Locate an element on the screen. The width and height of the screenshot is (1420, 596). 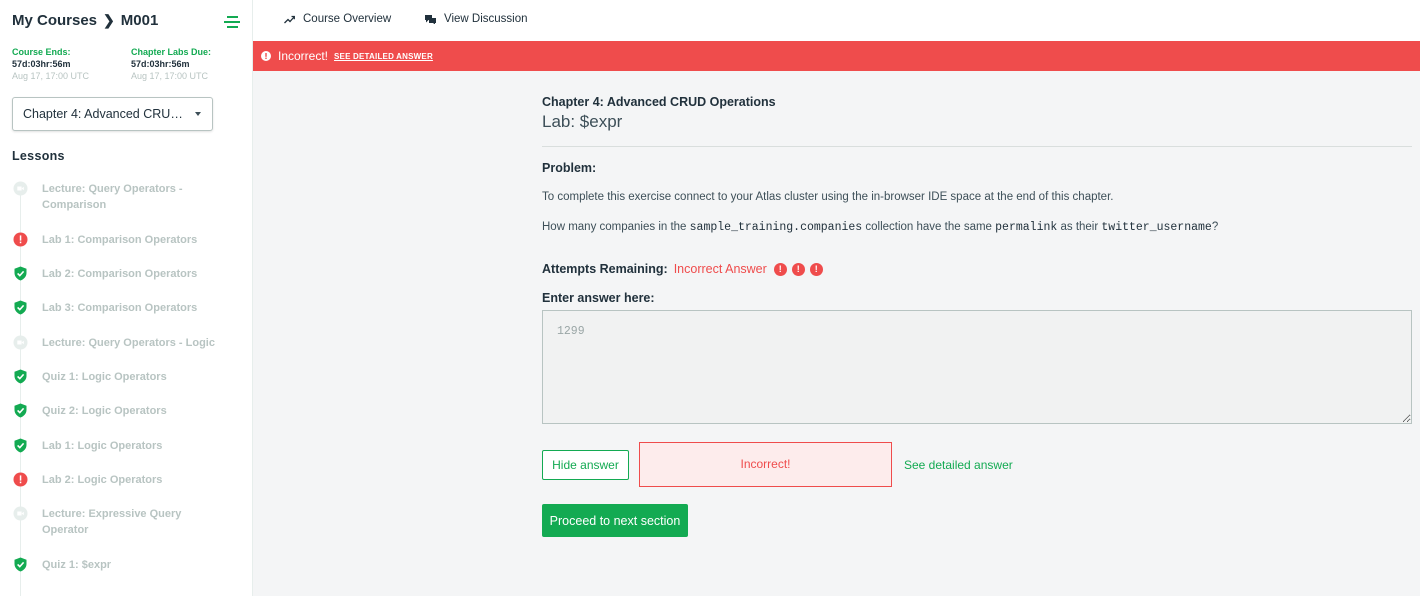
attempt-indicators: ! ! ! is located at coordinates (798, 269).